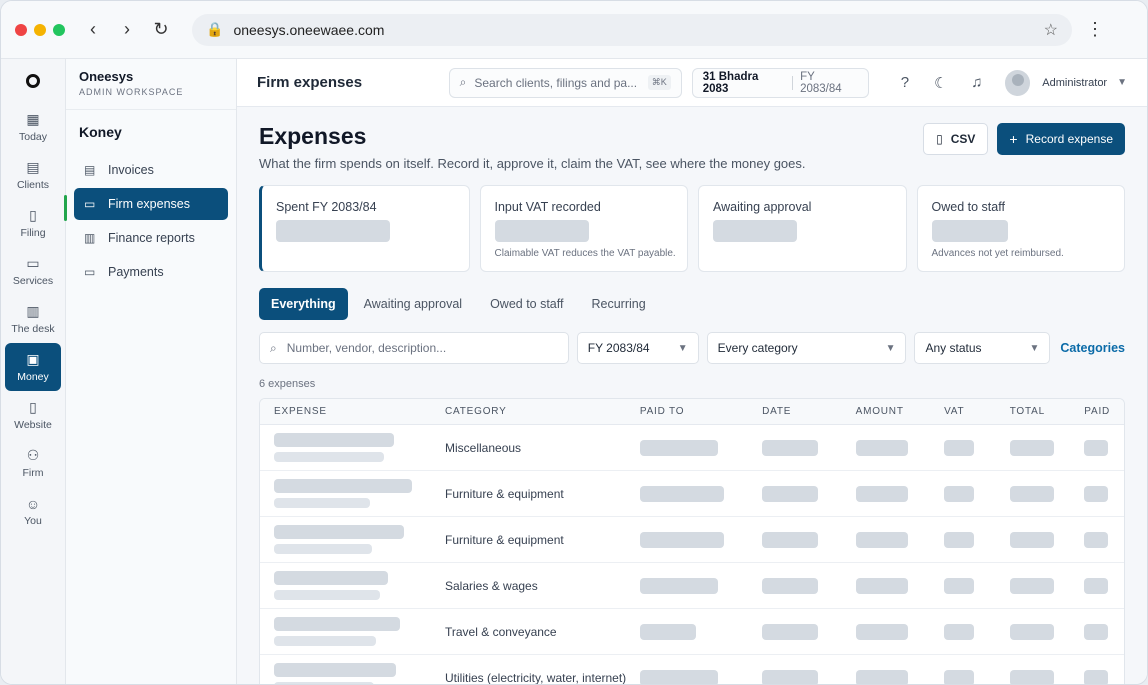 The width and height of the screenshot is (1148, 685). Describe the element at coordinates (131, 170) in the screenshot. I see `sidebar-item-label: Invoices` at that location.